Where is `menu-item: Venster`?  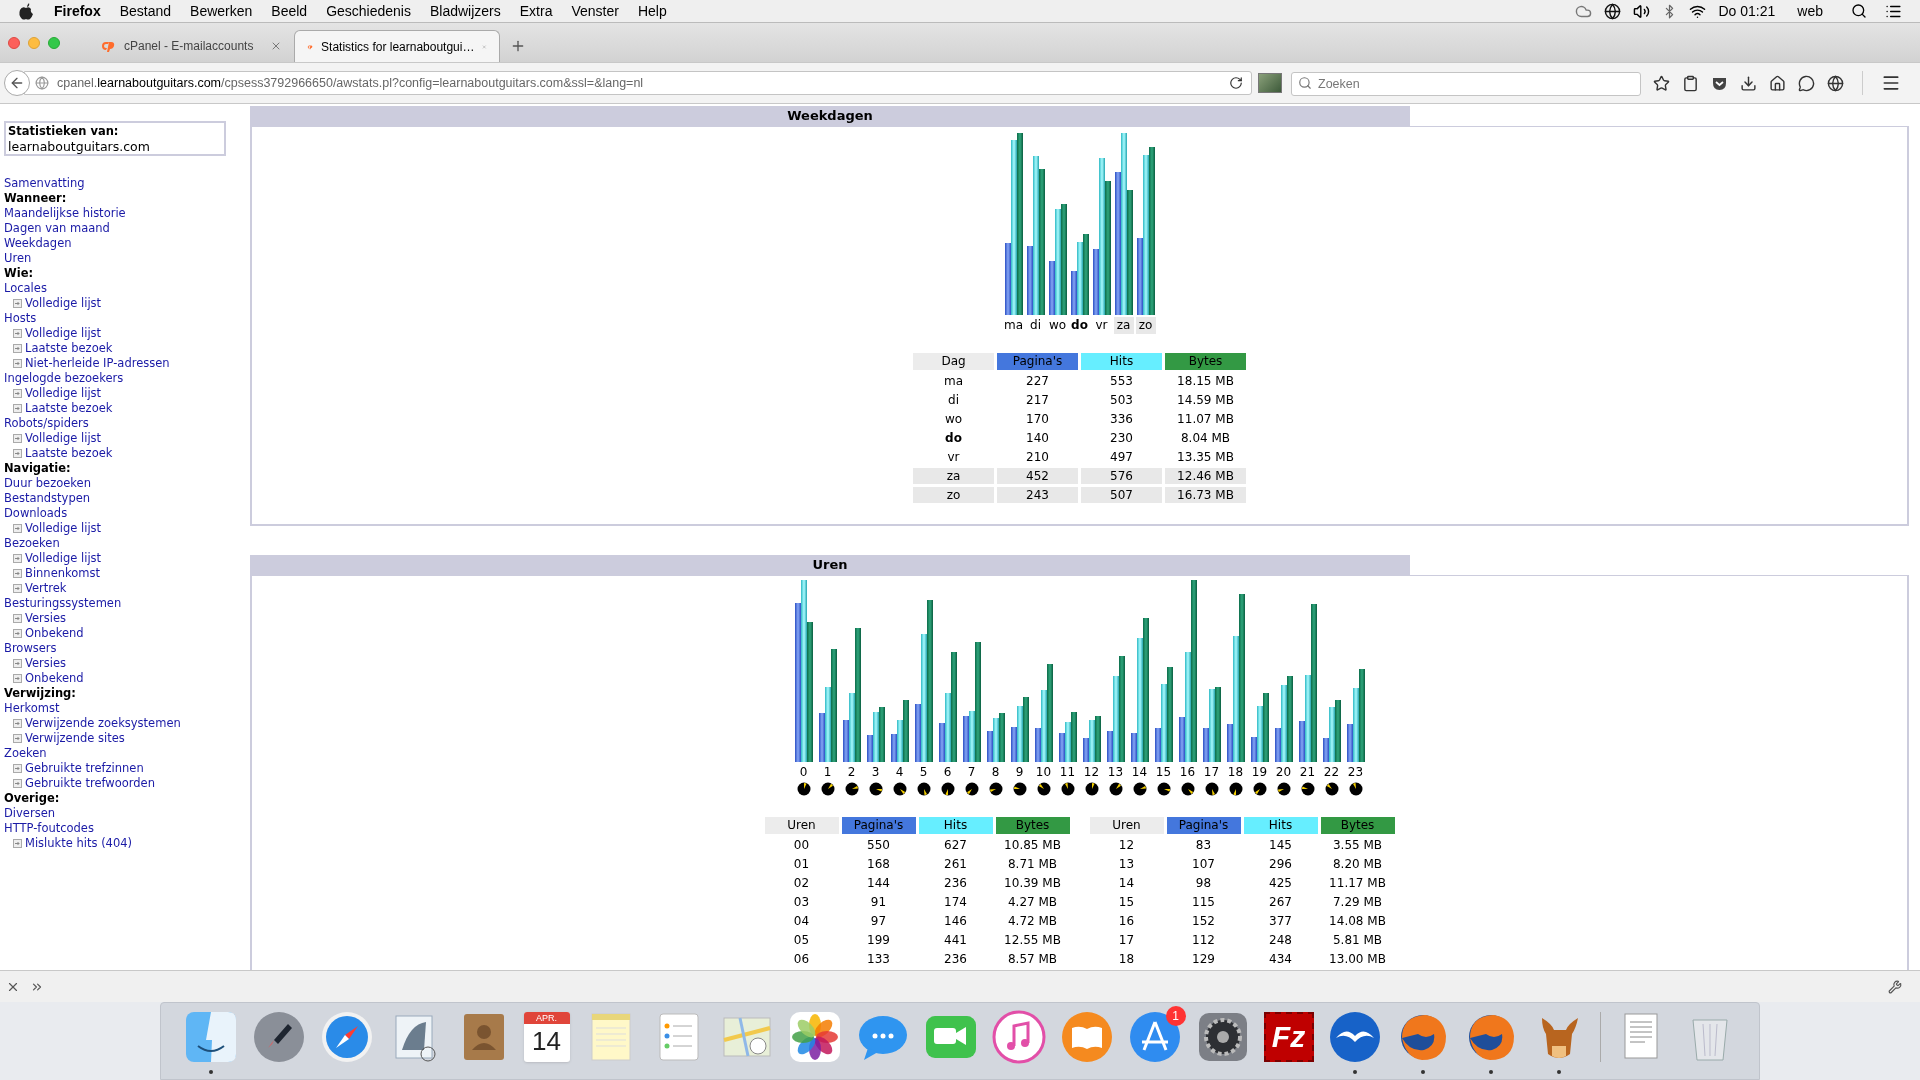 menu-item: Venster is located at coordinates (595, 11).